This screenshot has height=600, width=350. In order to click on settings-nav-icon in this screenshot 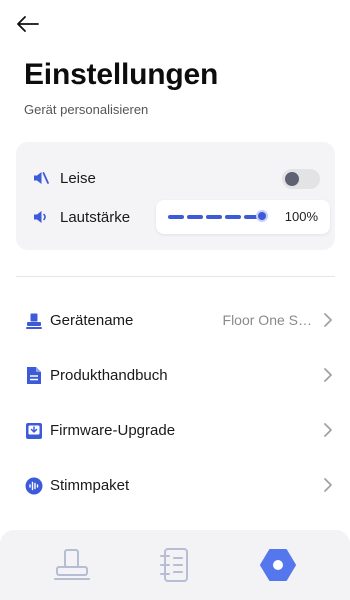, I will do `click(278, 565)`.